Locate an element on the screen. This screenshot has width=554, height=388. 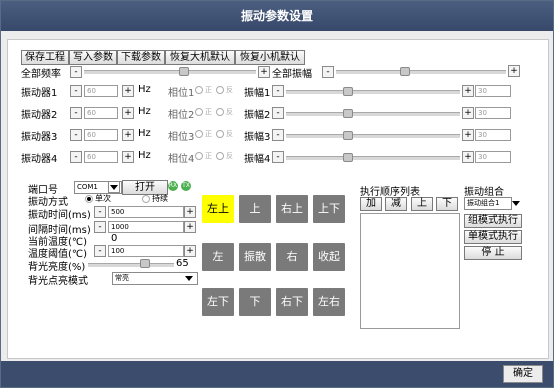
all-amplitude-thumb is located at coordinates (405, 71).